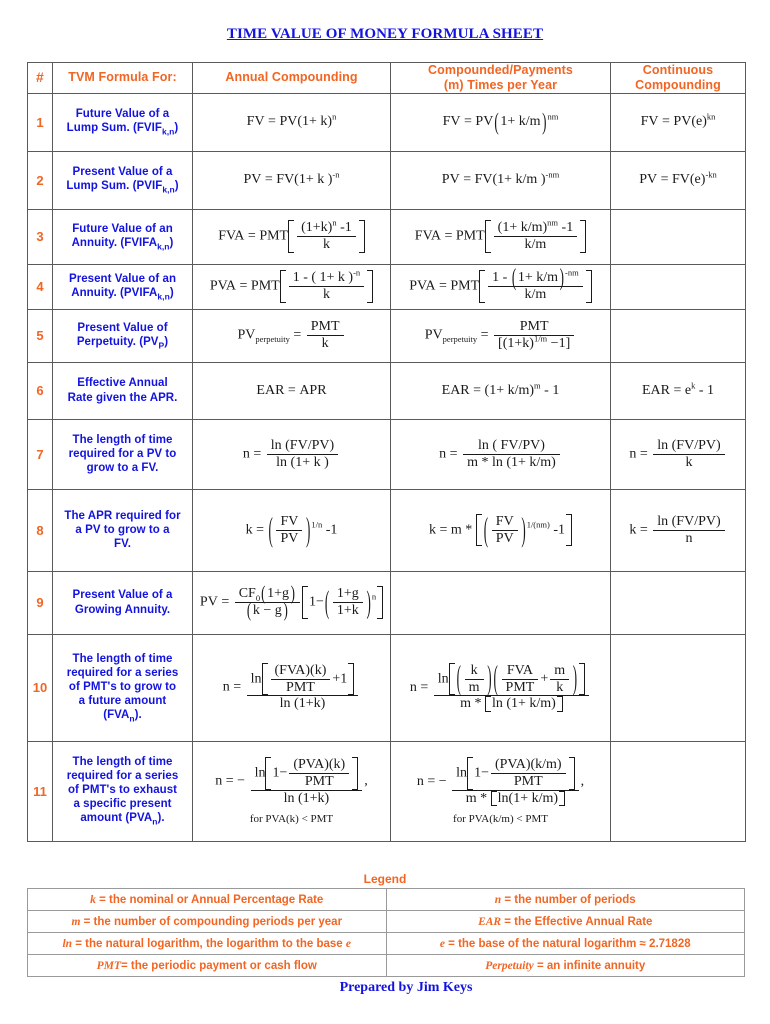 The height and width of the screenshot is (1024, 770). Describe the element at coordinates (589, 965) in the screenshot. I see `legend-text: = an infinite annuity` at that location.